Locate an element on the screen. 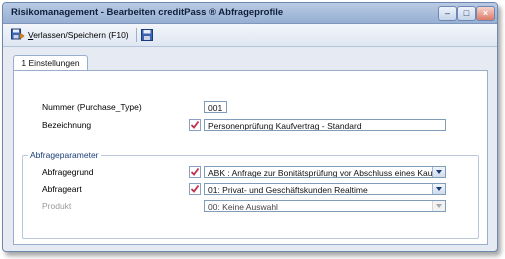 This screenshot has width=505, height=259. abfrageart-value: 01: Privat- und Geschäftskunden Realtime is located at coordinates (288, 190).